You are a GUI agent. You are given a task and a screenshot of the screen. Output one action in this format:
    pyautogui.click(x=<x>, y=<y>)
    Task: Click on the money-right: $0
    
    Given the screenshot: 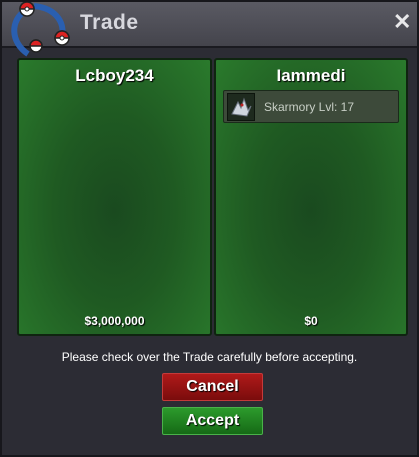 What is the action you would take?
    pyautogui.click(x=311, y=321)
    